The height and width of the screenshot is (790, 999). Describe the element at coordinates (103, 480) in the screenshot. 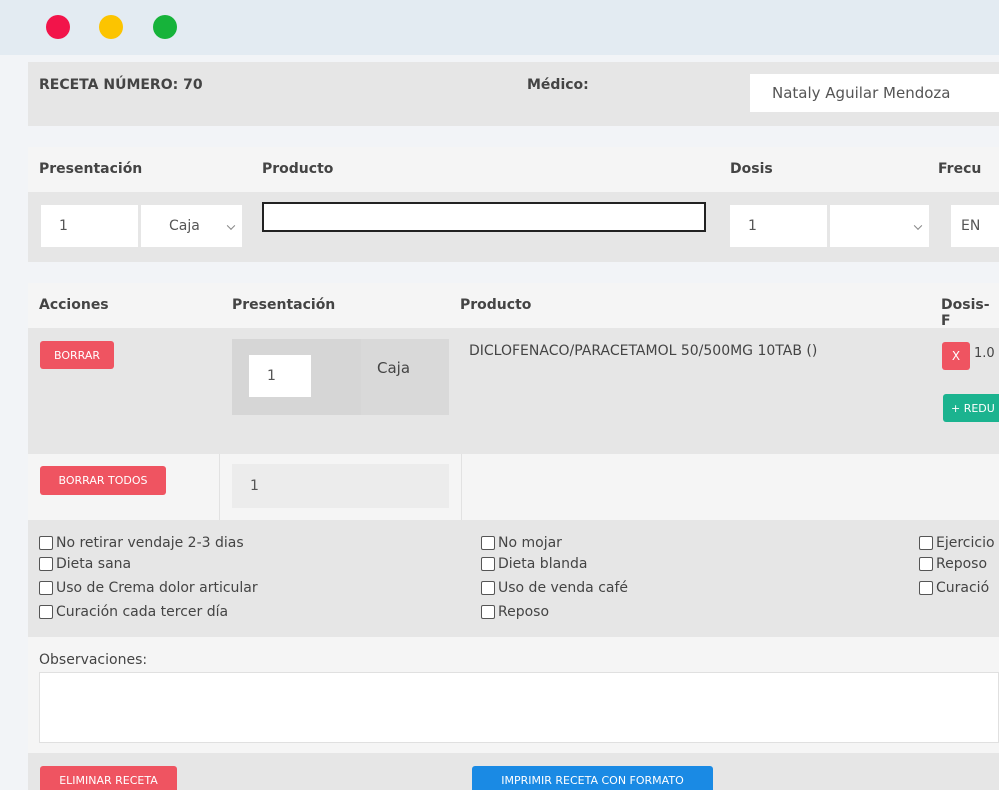

I see `delete-all-button: BORRAR TODOS` at that location.